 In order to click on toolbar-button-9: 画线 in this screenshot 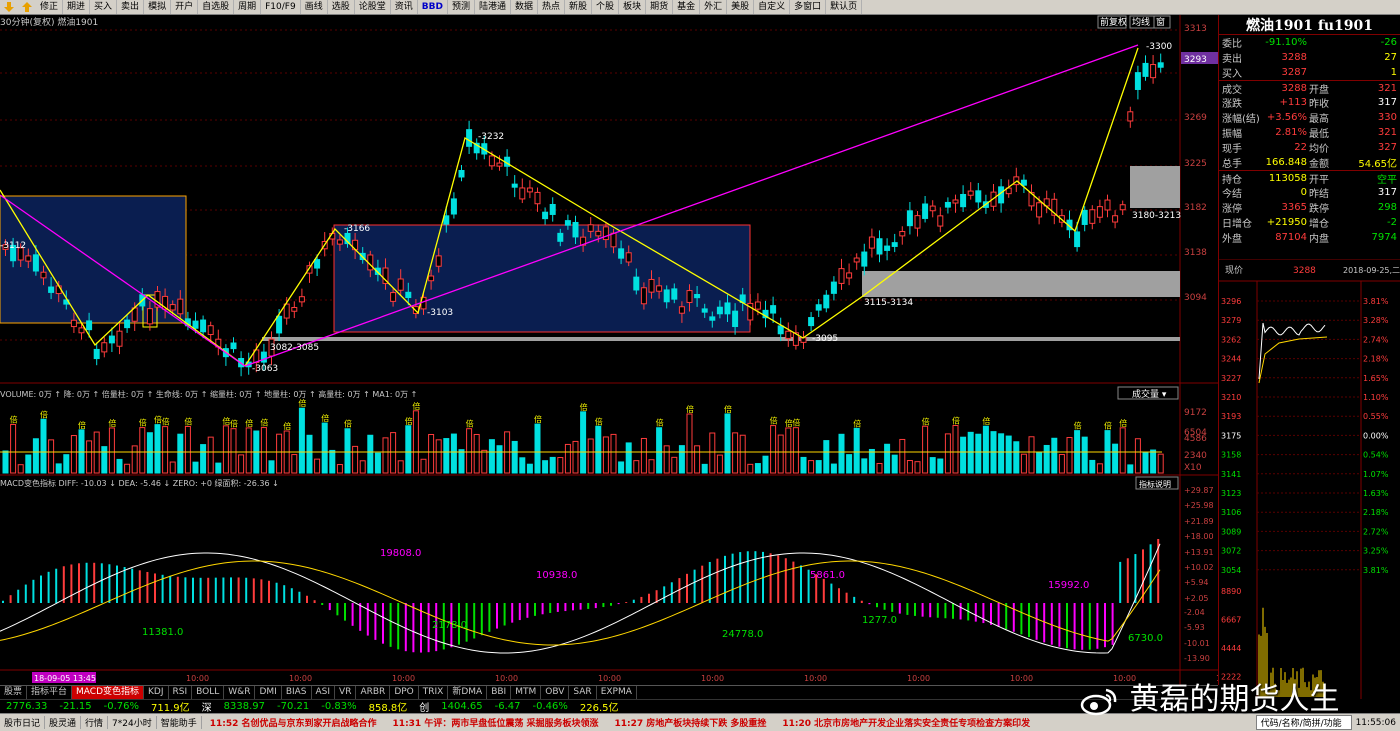, I will do `click(314, 7)`.